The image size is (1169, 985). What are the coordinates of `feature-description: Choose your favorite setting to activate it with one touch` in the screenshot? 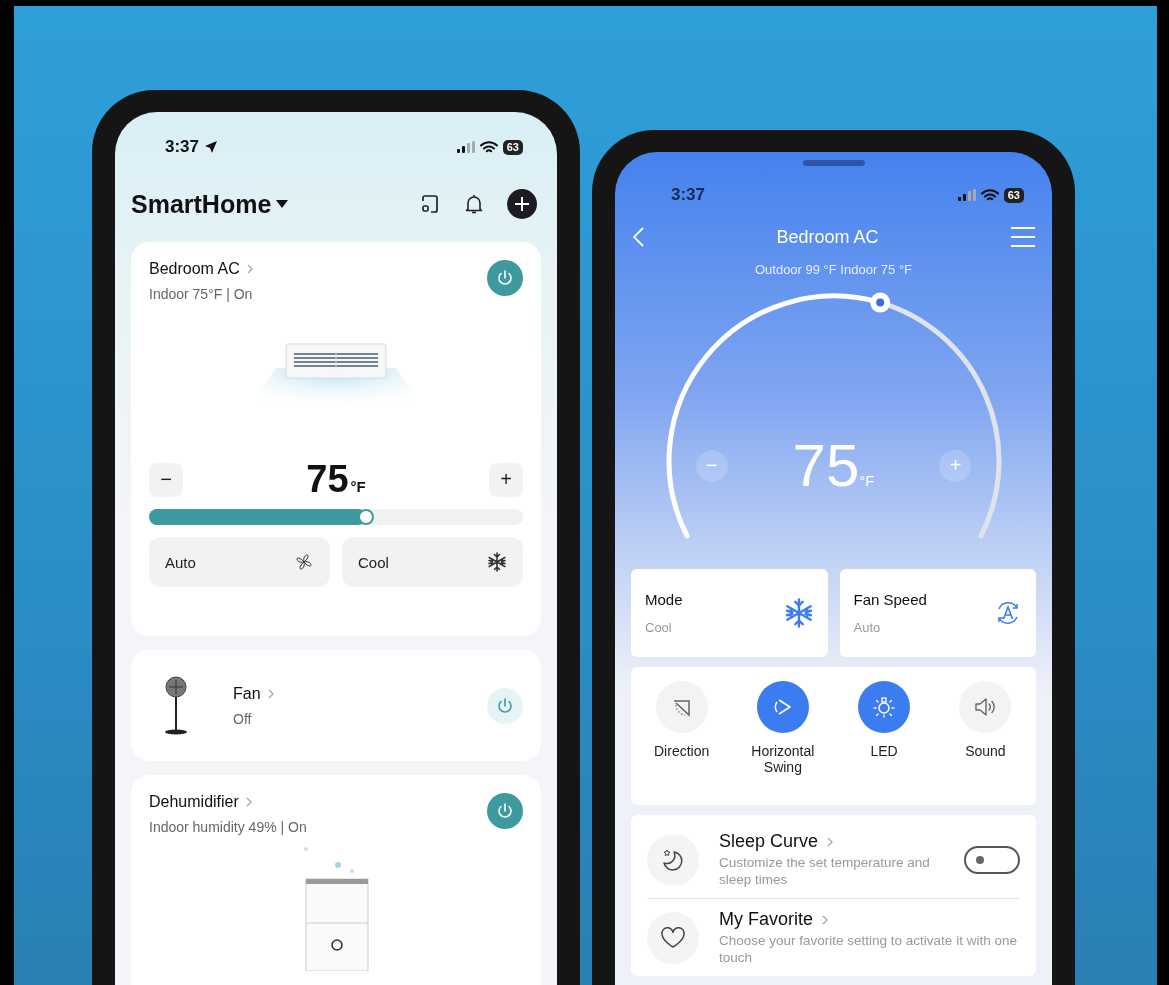 It's located at (868, 949).